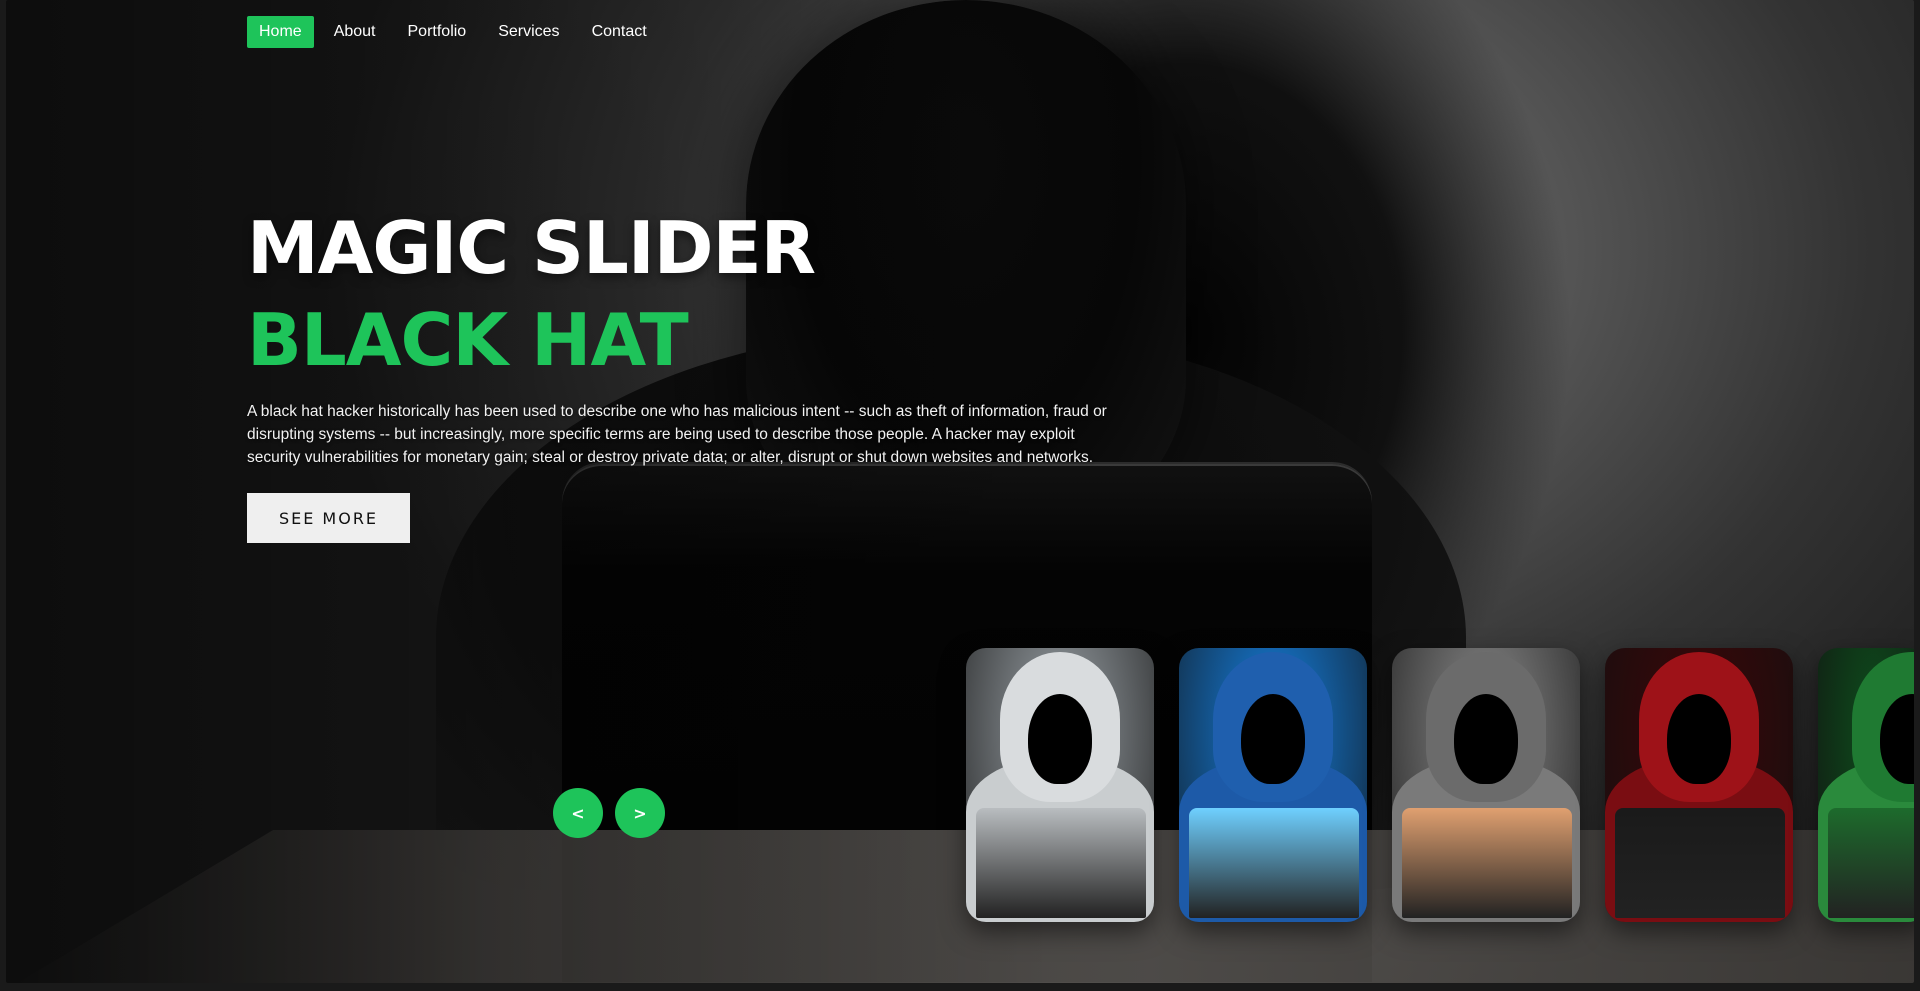  I want to click on nav-item-about: About, so click(355, 32).